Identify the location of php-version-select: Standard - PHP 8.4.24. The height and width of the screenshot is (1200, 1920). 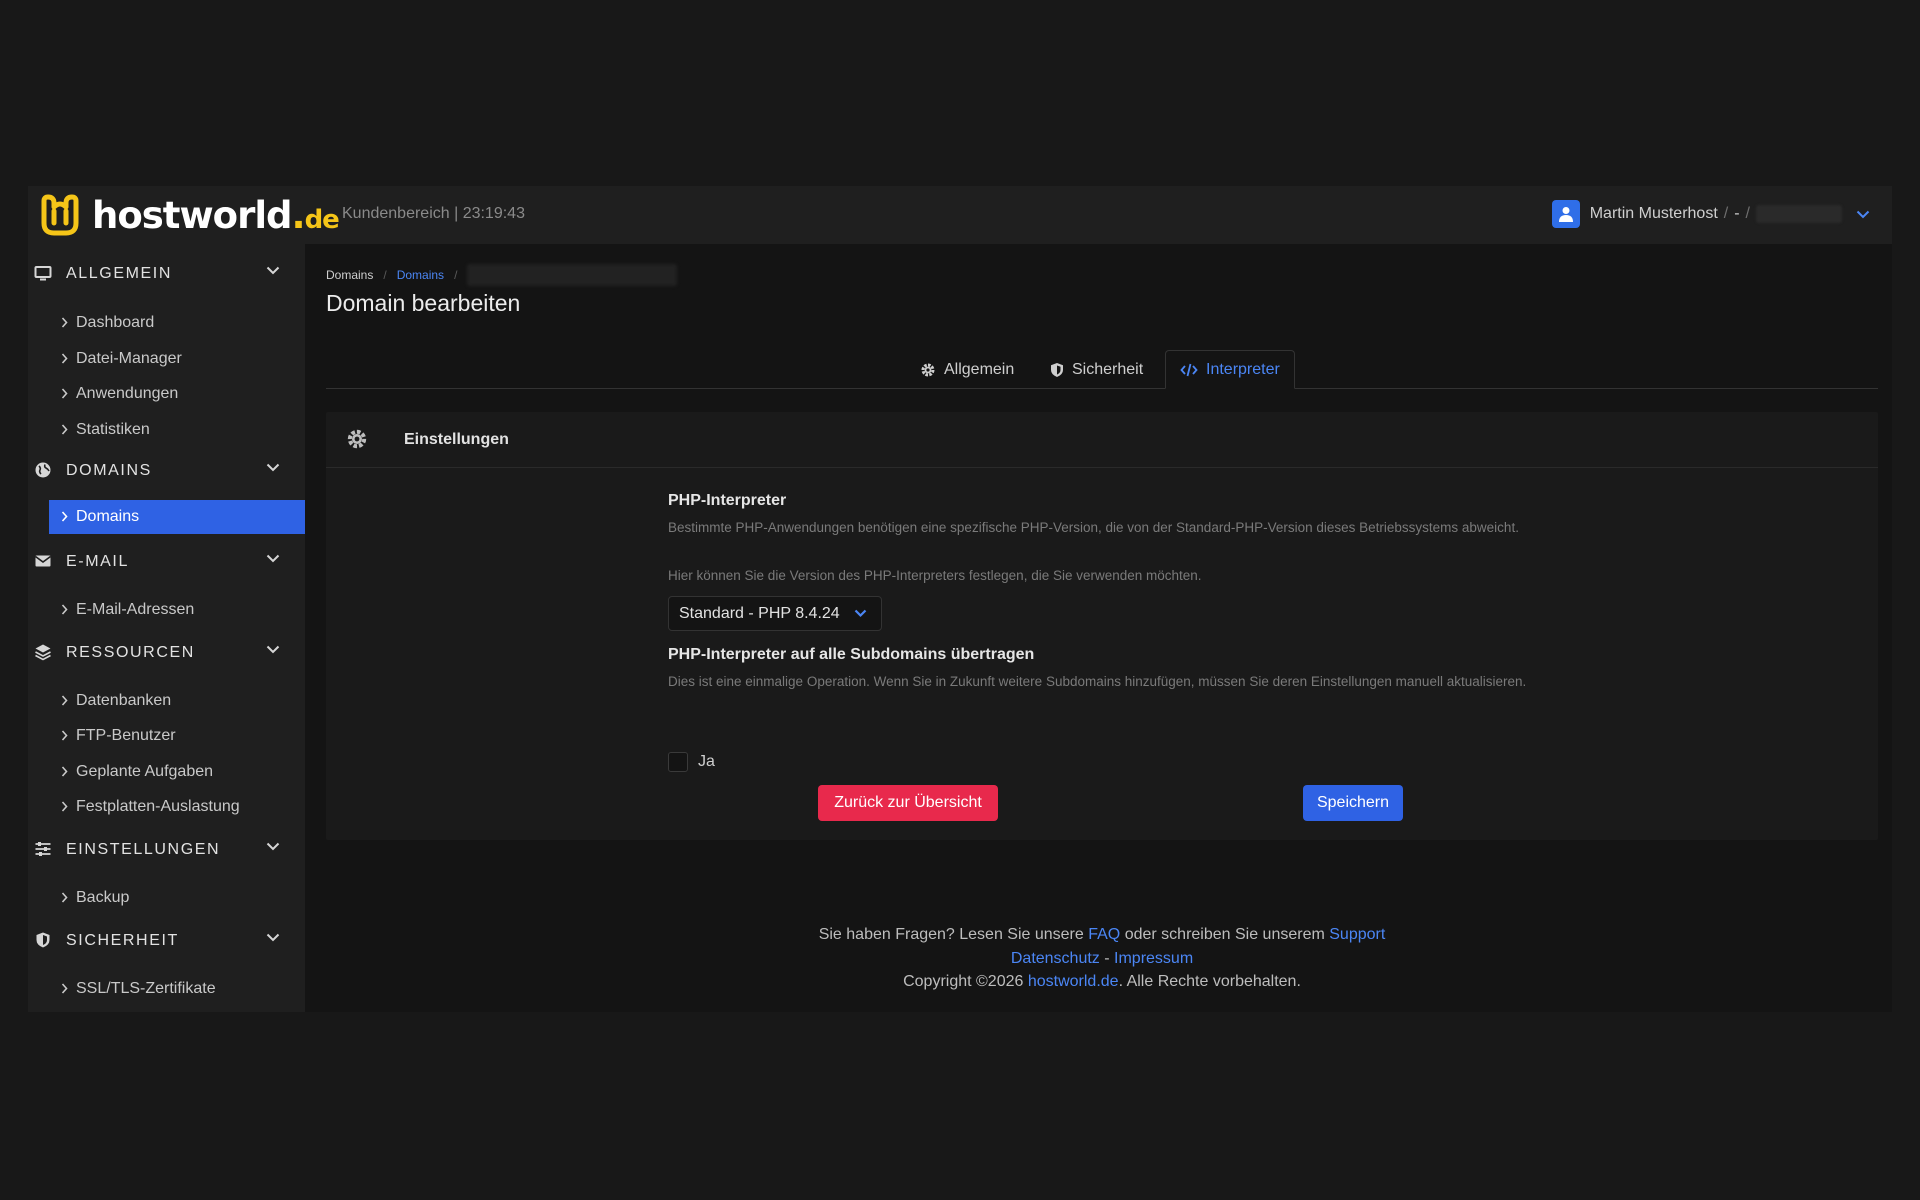
(775, 613).